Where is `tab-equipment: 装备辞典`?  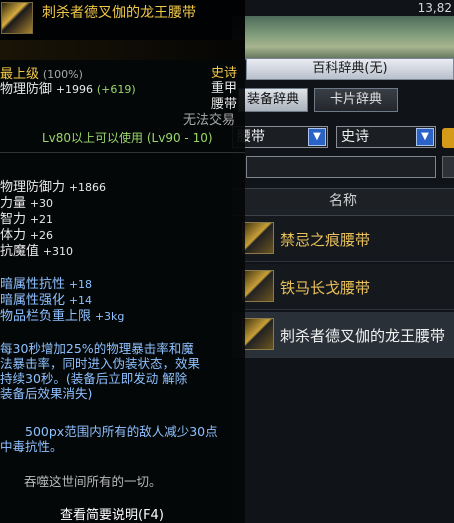
tab-equipment: 装备辞典 is located at coordinates (273, 100).